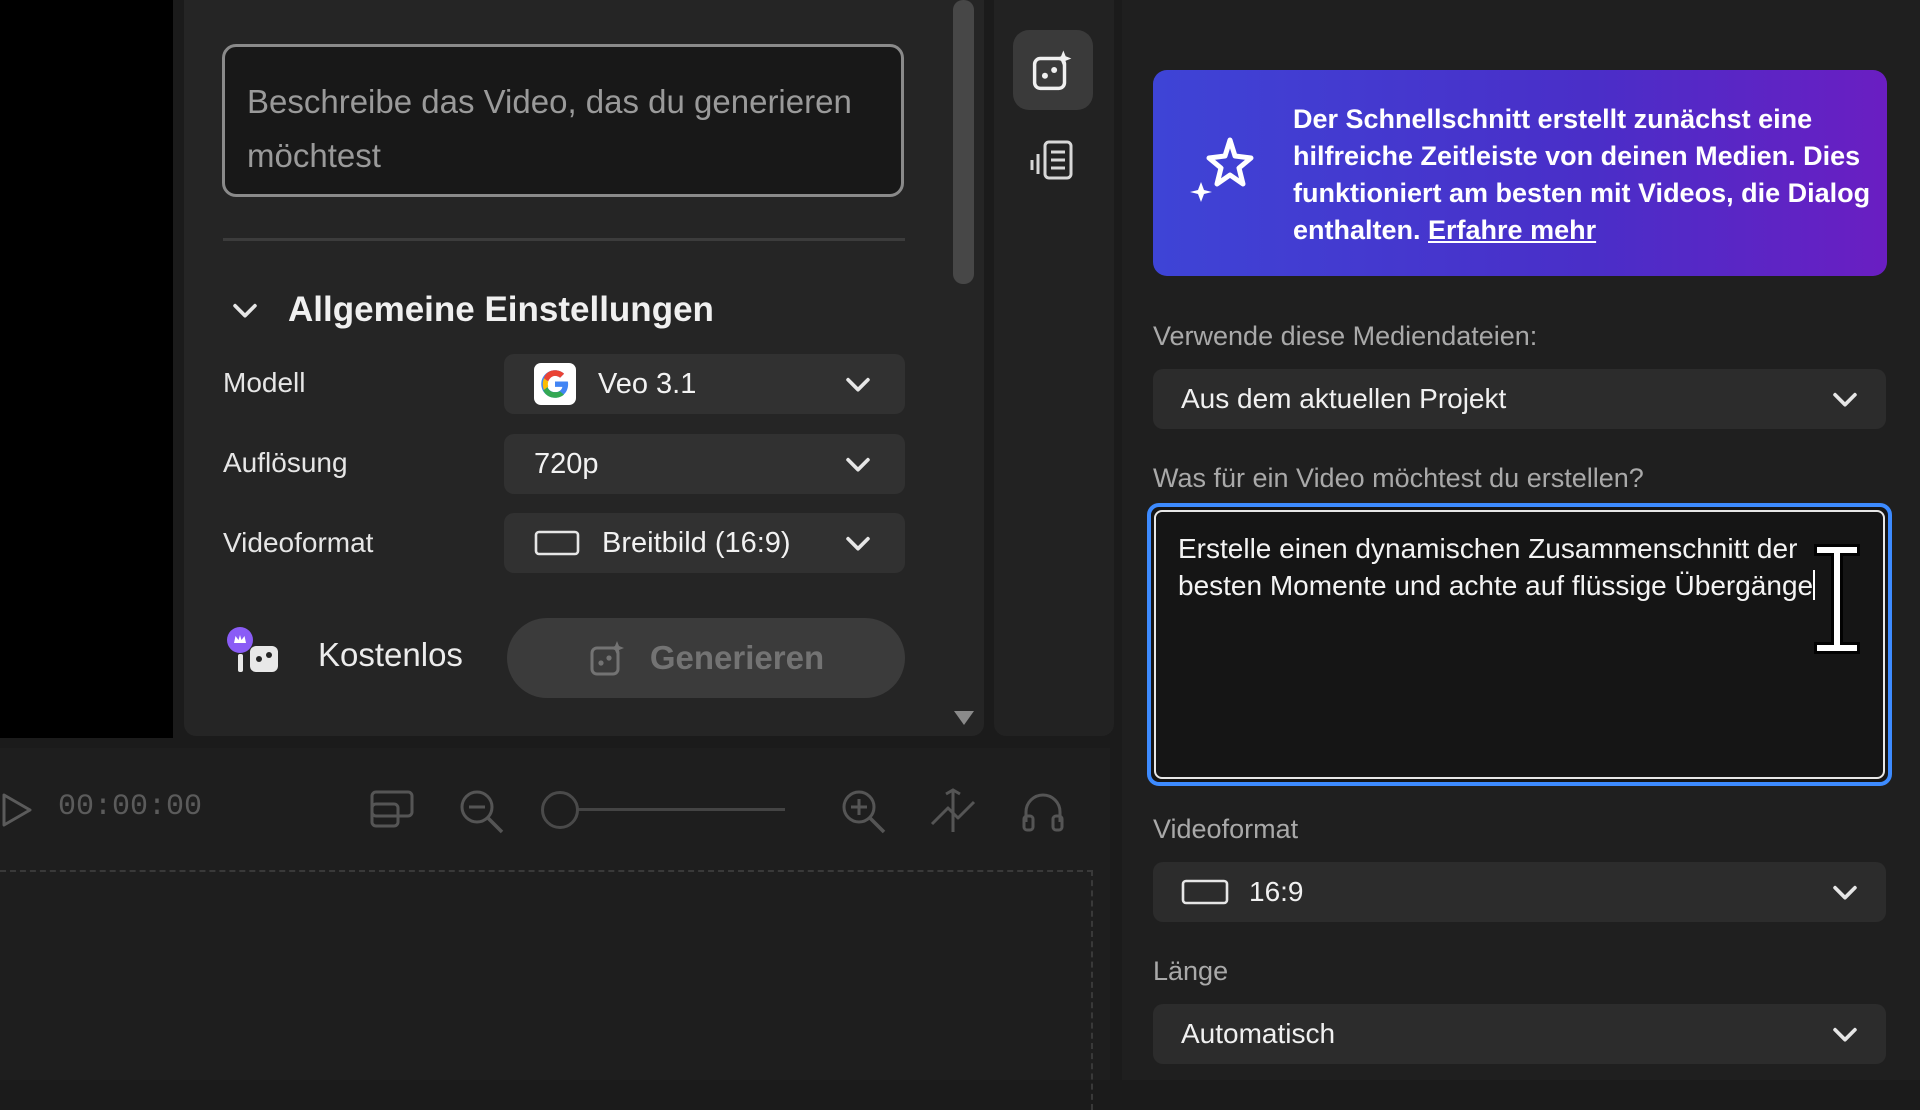  What do you see at coordinates (696, 542) in the screenshot?
I see `format-value: Breitbild (16:9)` at bounding box center [696, 542].